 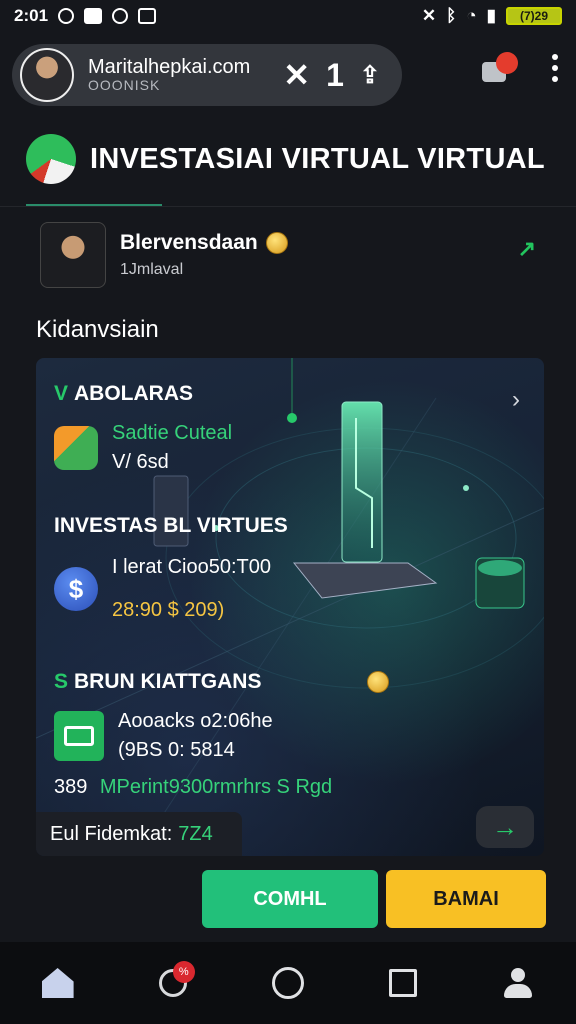 I want to click on header-divider, so click(x=288, y=206).